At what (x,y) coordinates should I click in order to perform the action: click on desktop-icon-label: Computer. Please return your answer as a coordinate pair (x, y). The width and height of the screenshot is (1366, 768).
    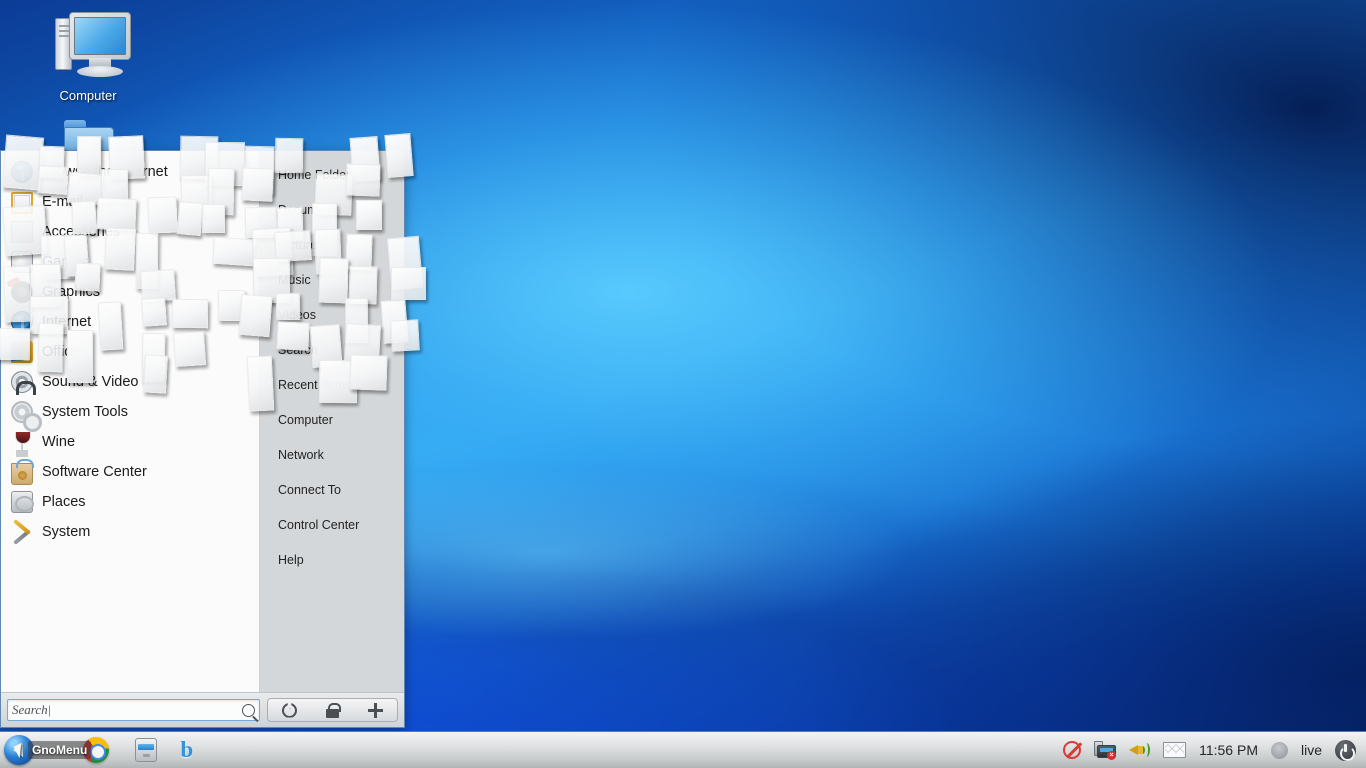
    Looking at the image, I should click on (88, 95).